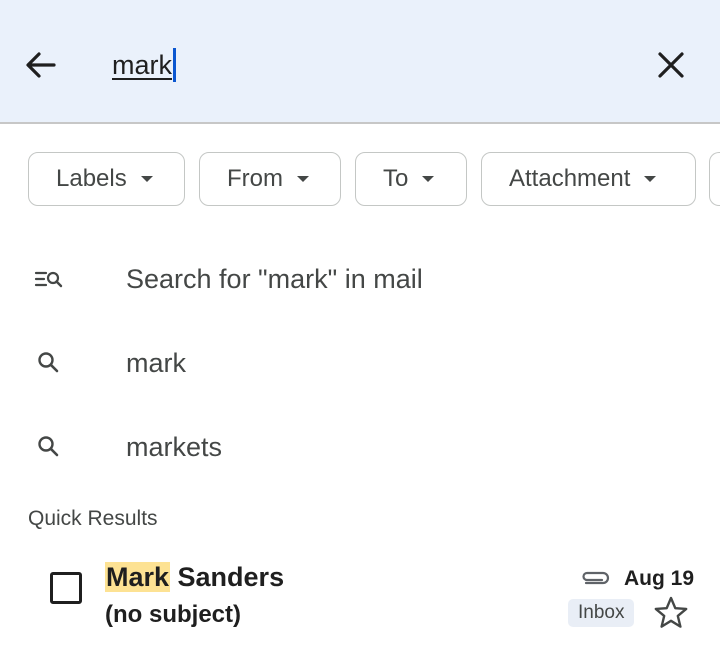 The width and height of the screenshot is (720, 660). Describe the element at coordinates (138, 577) in the screenshot. I see `search-match-highlight: Mark` at that location.